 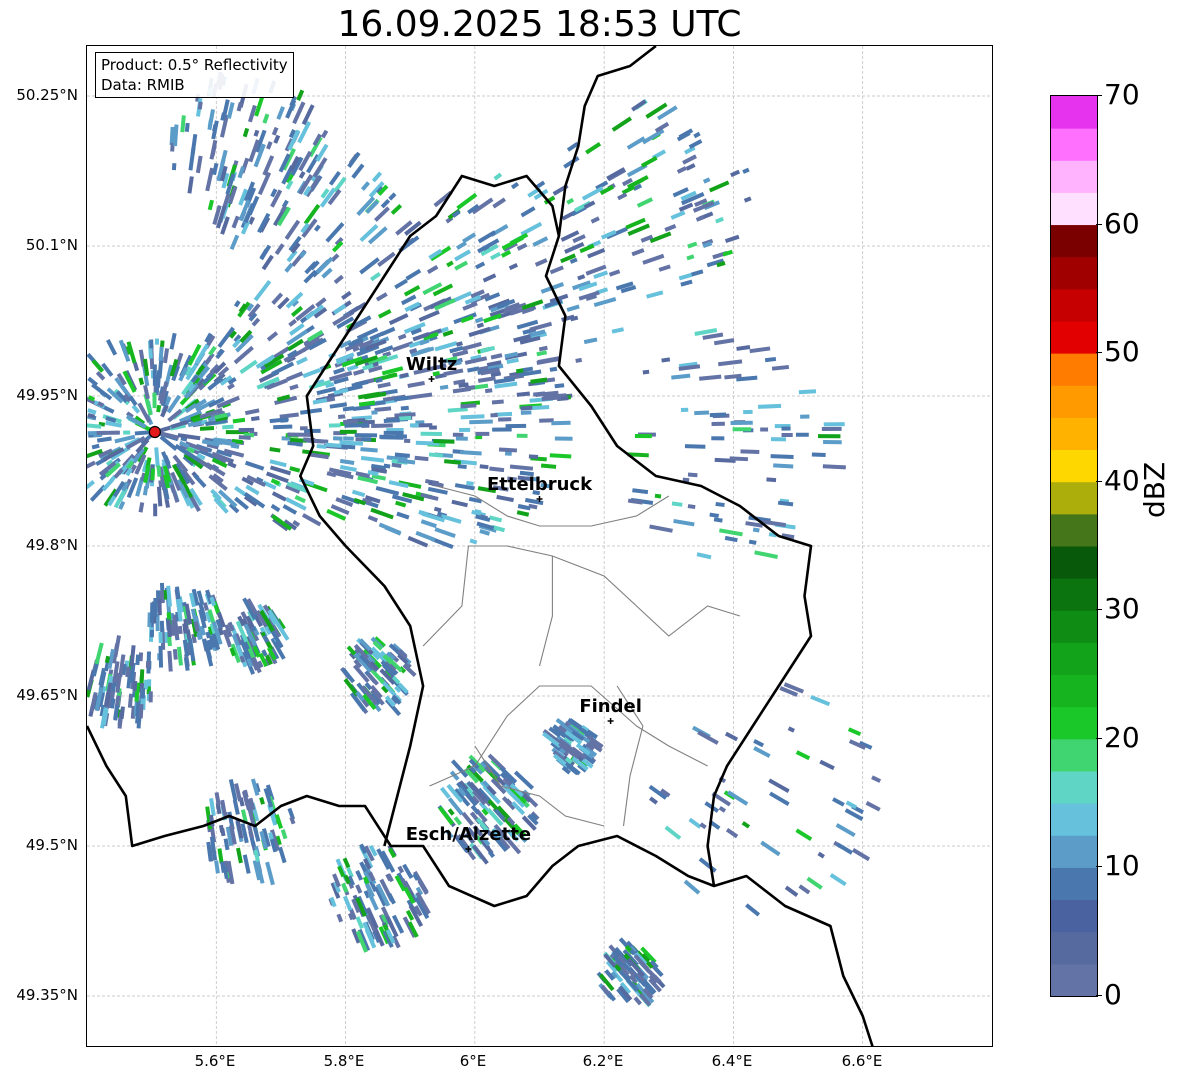 What do you see at coordinates (47, 995) in the screenshot?
I see `lat-tick-label: 49.35°N` at bounding box center [47, 995].